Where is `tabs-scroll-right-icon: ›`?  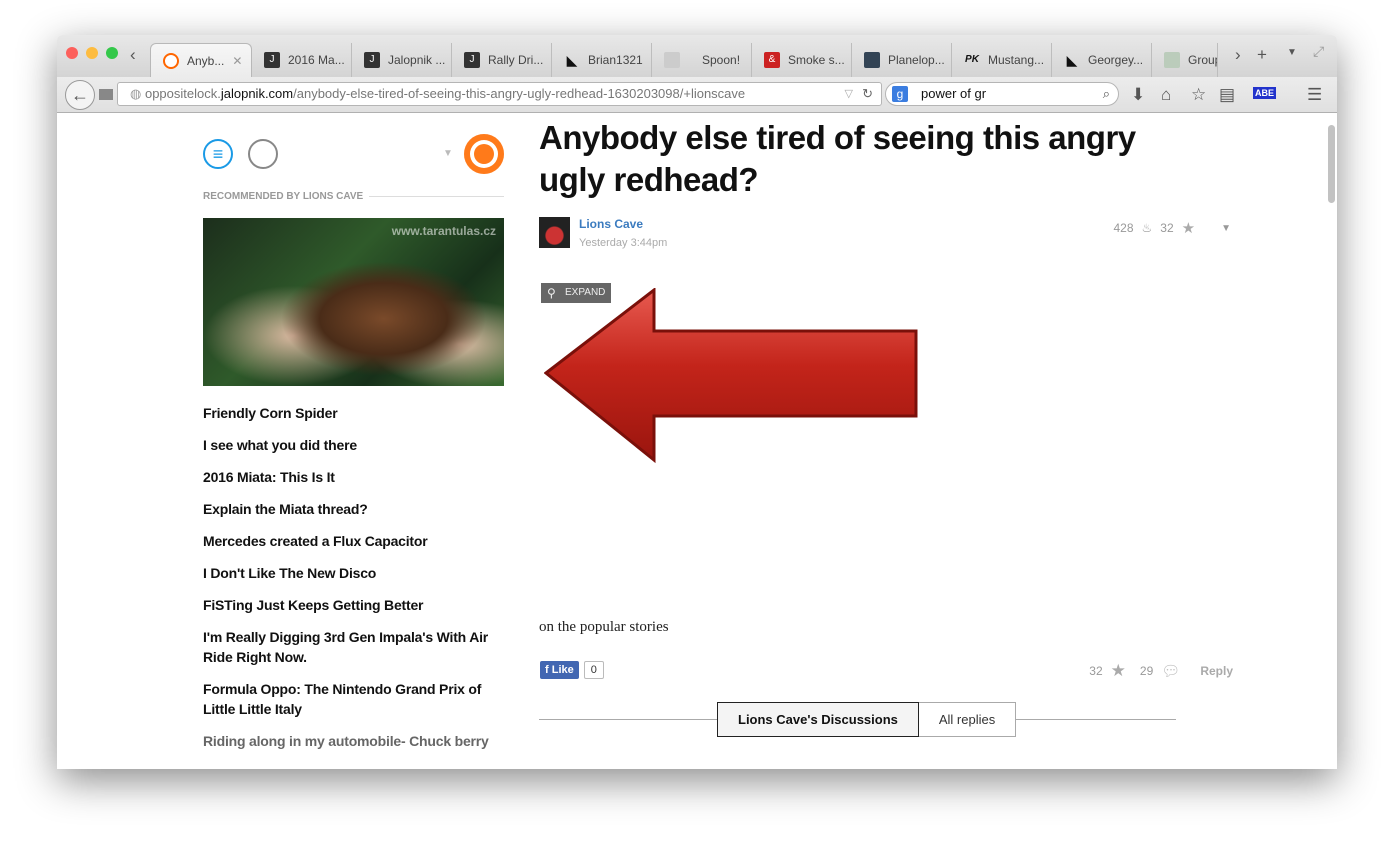
tabs-scroll-right-icon: › is located at coordinates (1238, 55).